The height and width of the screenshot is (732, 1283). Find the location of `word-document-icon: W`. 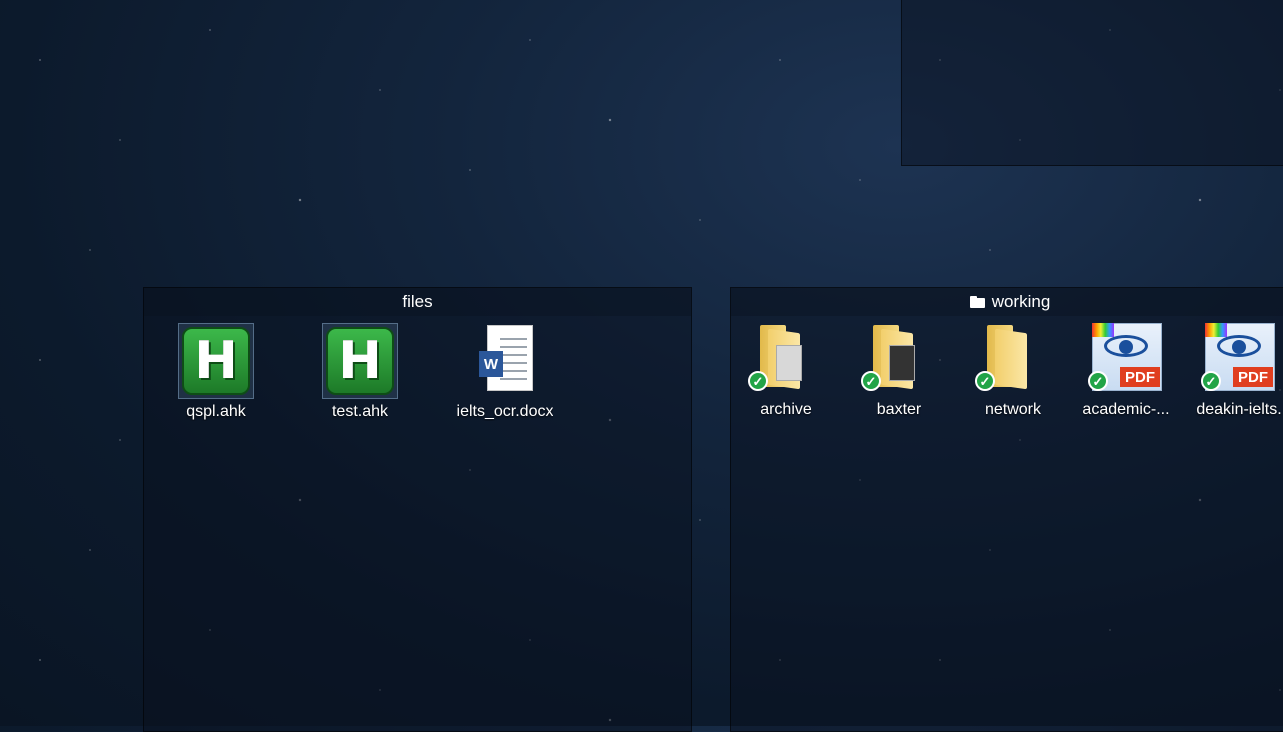

word-document-icon: W is located at coordinates (505, 361).